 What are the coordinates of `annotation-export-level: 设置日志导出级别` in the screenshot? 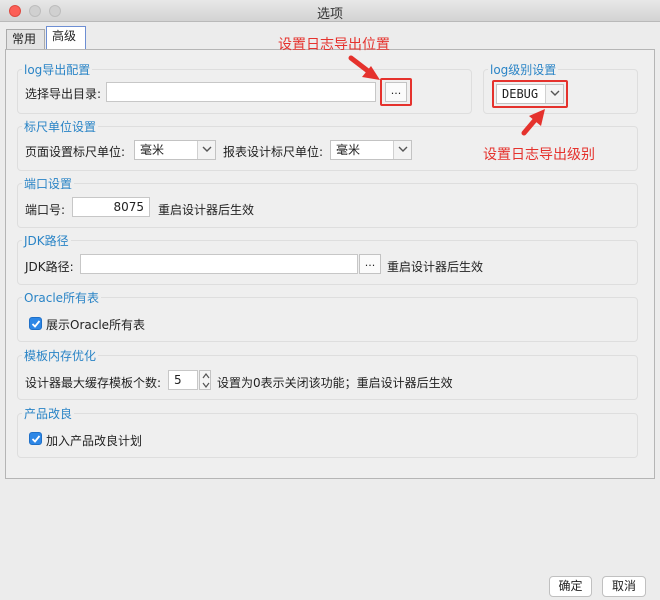 It's located at (539, 155).